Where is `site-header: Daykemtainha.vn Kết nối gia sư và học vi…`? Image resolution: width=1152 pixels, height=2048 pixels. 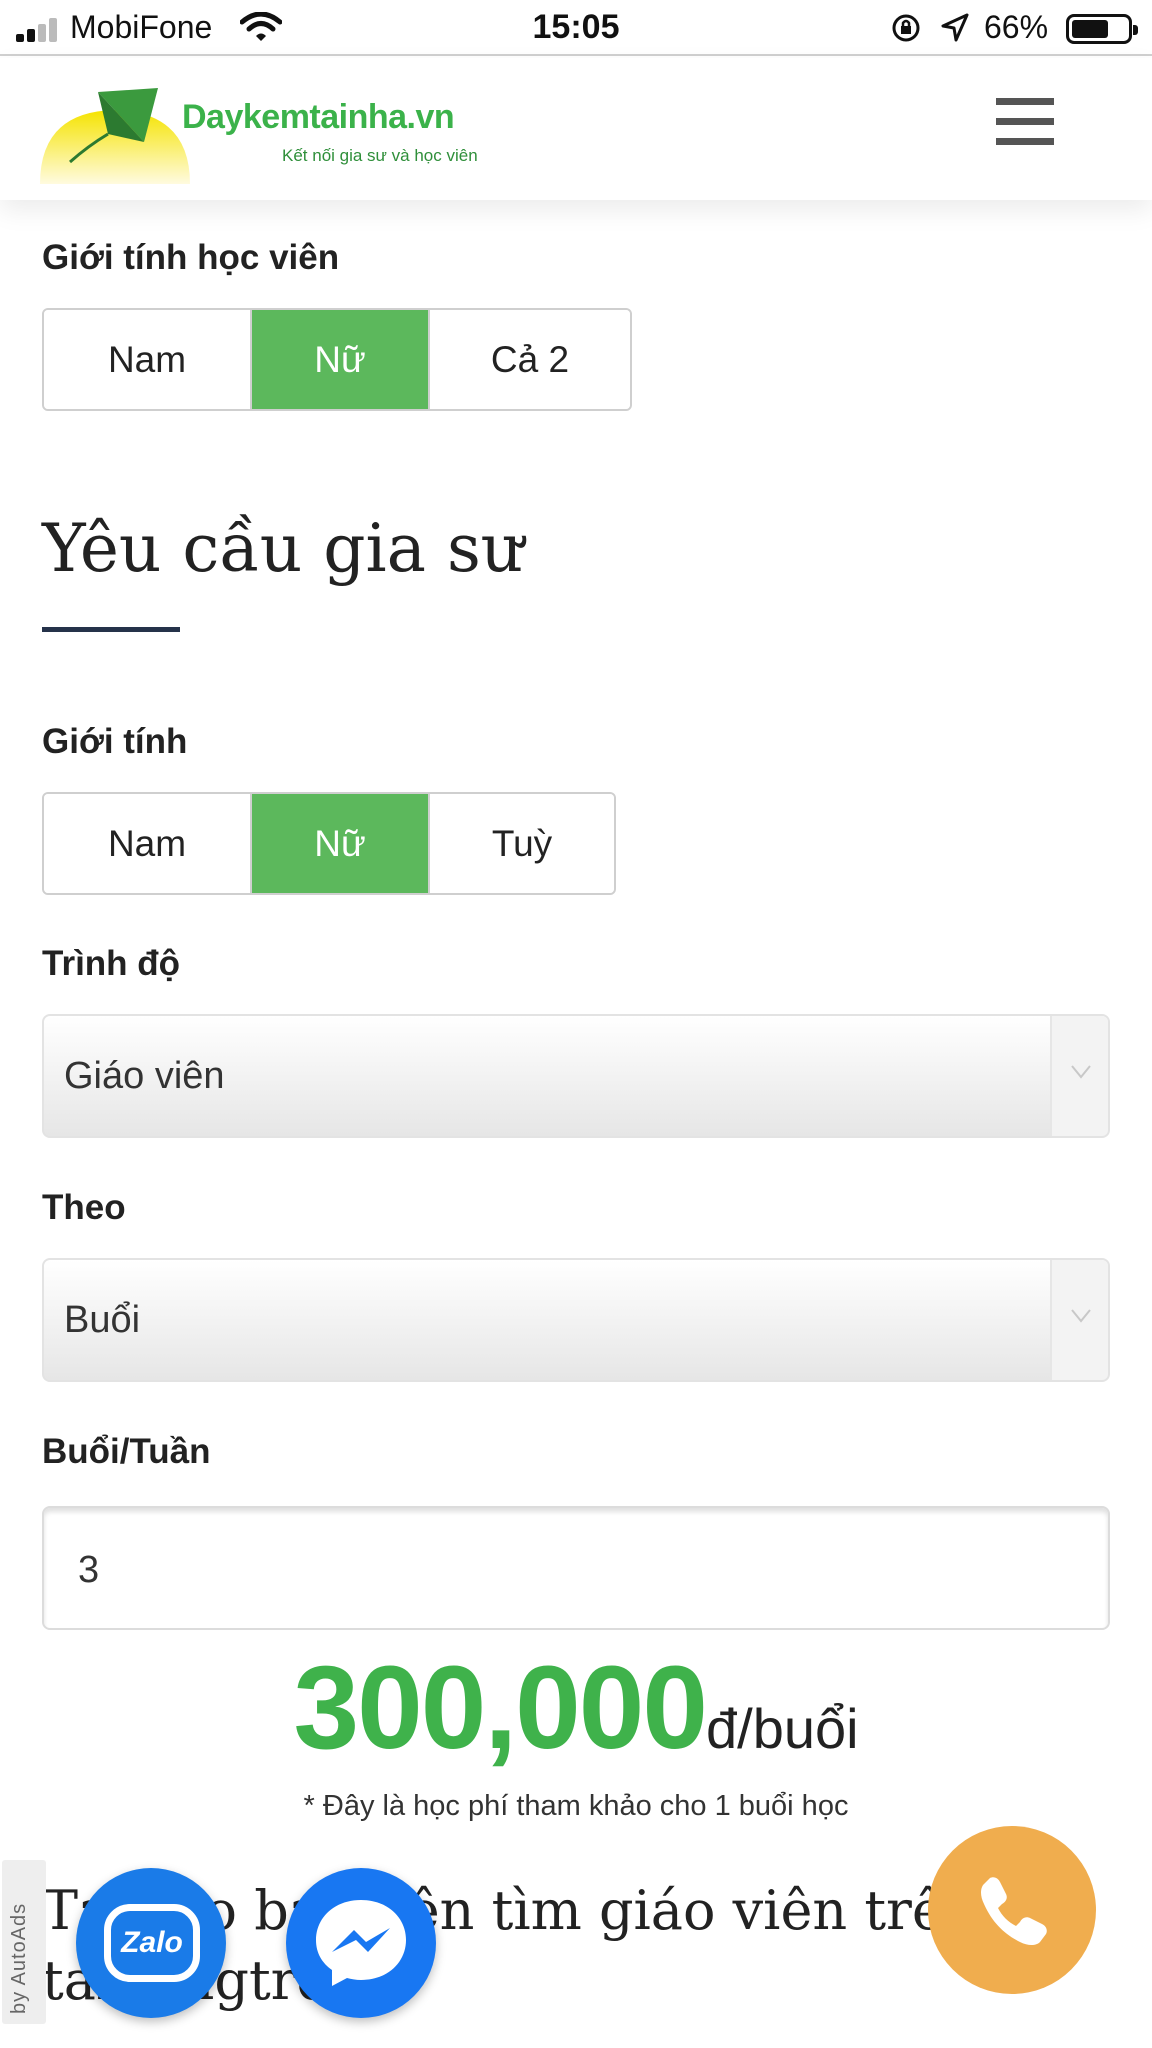
site-header: Daykemtainha.vn Kết nối gia sư và học vi… is located at coordinates (576, 129).